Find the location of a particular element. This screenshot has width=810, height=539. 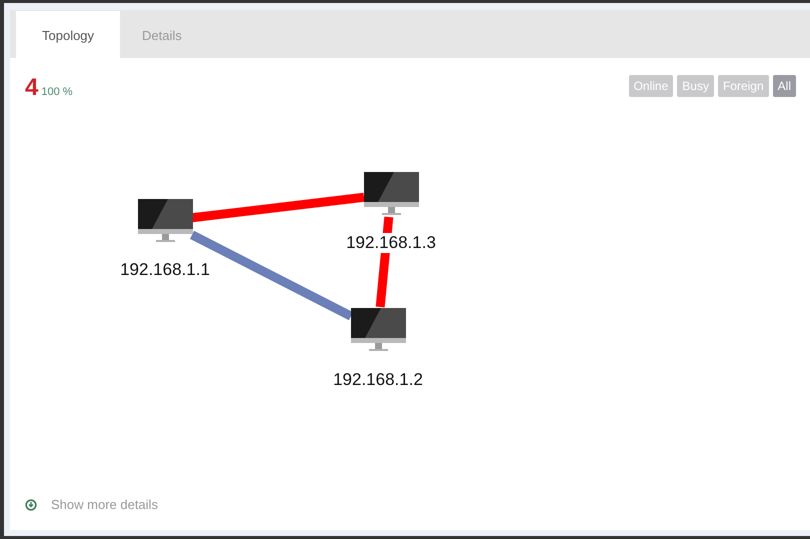

percentage: 100 % is located at coordinates (57, 92).